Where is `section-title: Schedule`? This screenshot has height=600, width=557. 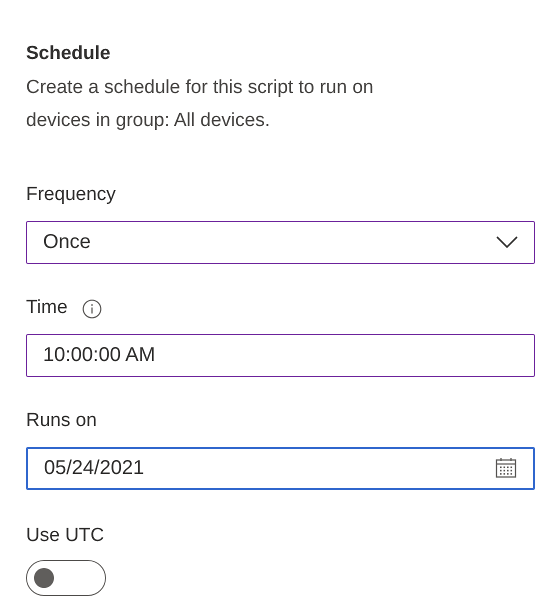
section-title: Schedule is located at coordinates (69, 54).